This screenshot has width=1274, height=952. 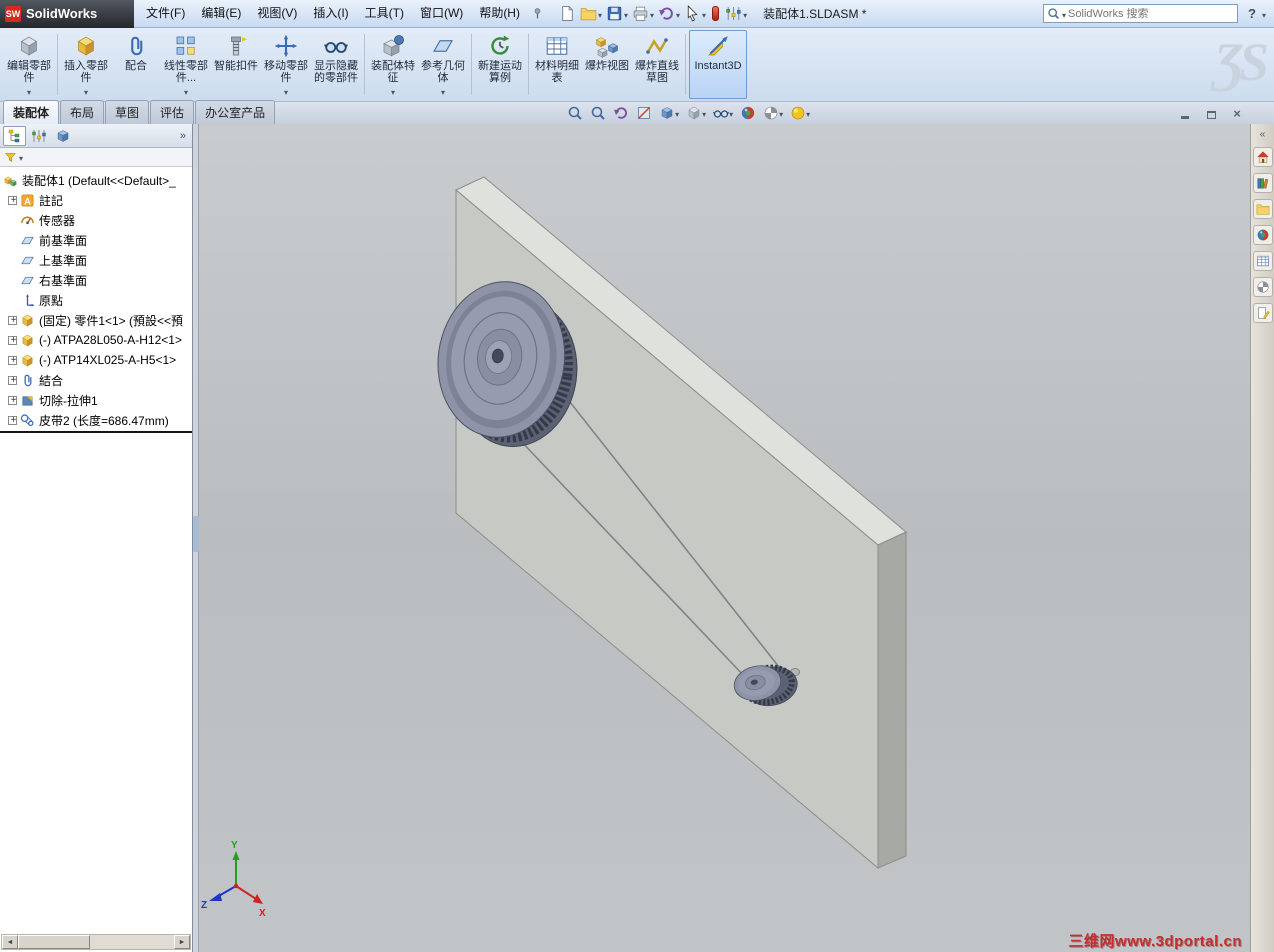 What do you see at coordinates (96, 380) in the screenshot?
I see `tree-item-mates: 結合` at bounding box center [96, 380].